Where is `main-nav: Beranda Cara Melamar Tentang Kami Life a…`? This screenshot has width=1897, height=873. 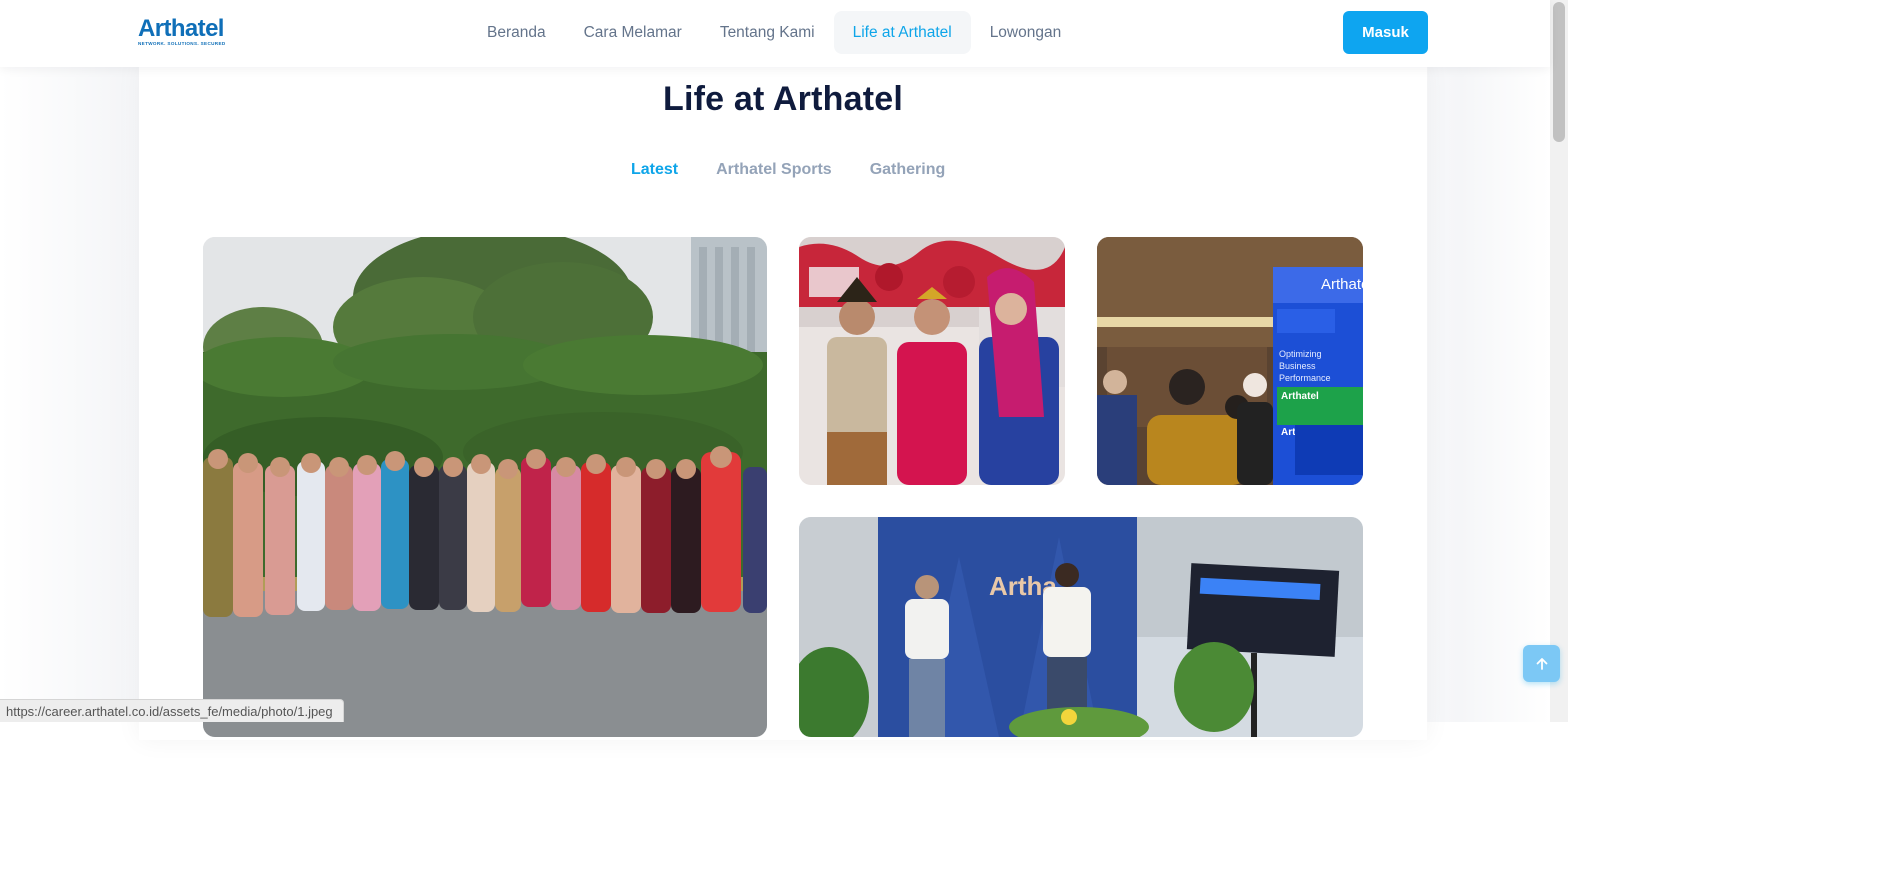 main-nav: Beranda Cara Melamar Tentang Kami Life a… is located at coordinates (774, 32).